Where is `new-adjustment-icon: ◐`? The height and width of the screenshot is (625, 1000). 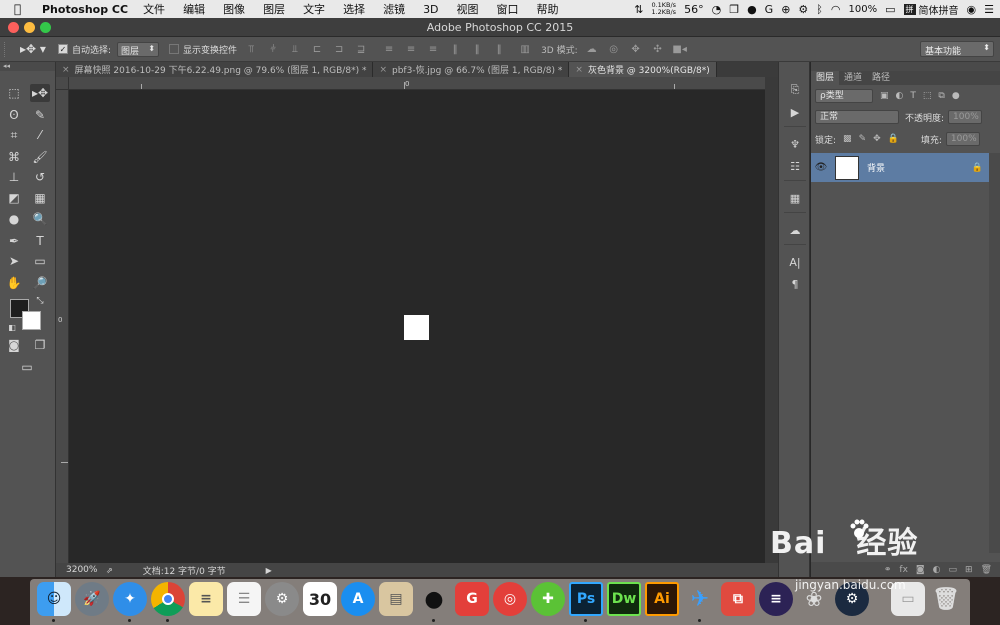 new-adjustment-icon: ◐ is located at coordinates (937, 570).